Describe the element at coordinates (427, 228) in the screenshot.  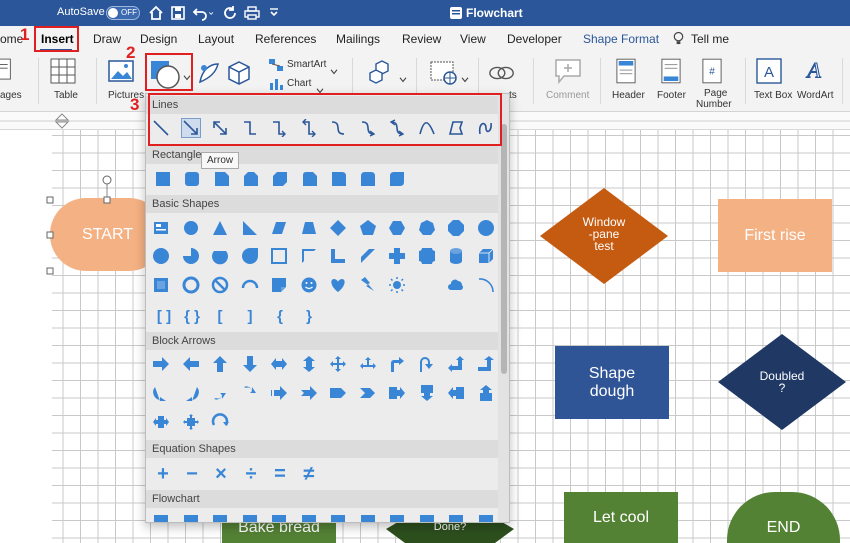
I see `heptagon-shape` at that location.